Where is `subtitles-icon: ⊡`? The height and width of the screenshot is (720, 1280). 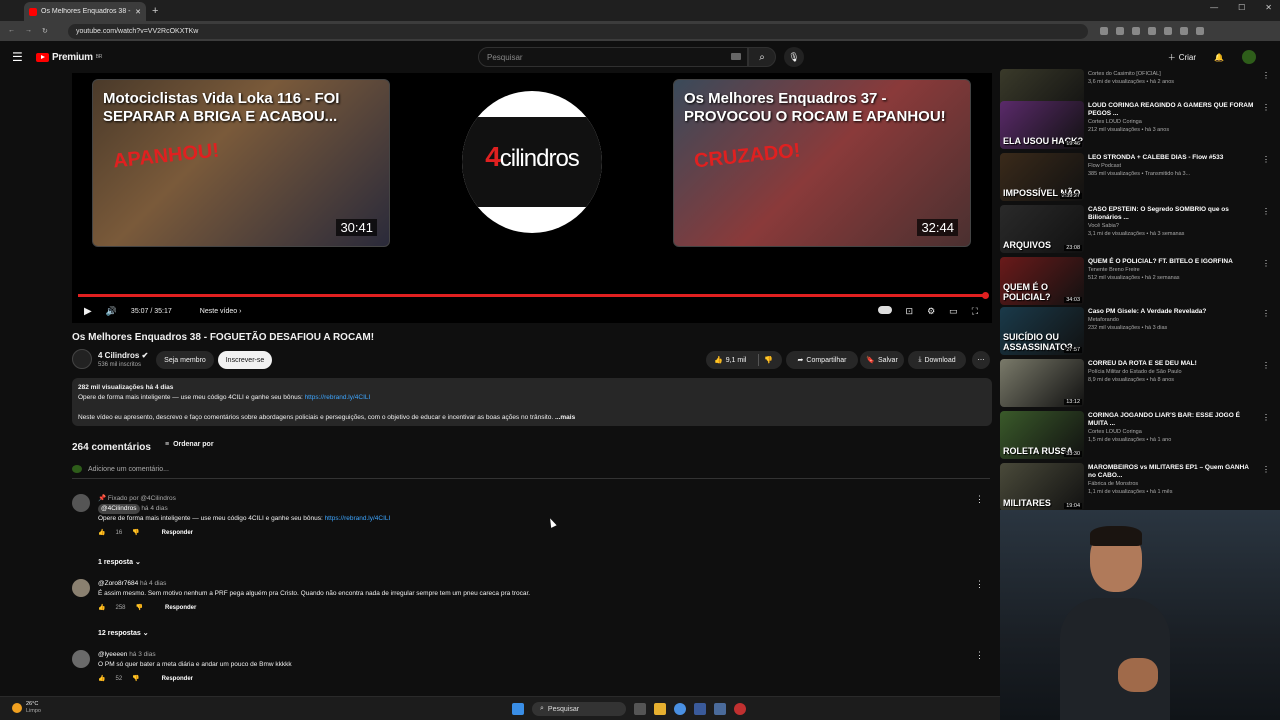
subtitles-icon: ⊡ is located at coordinates (910, 311).